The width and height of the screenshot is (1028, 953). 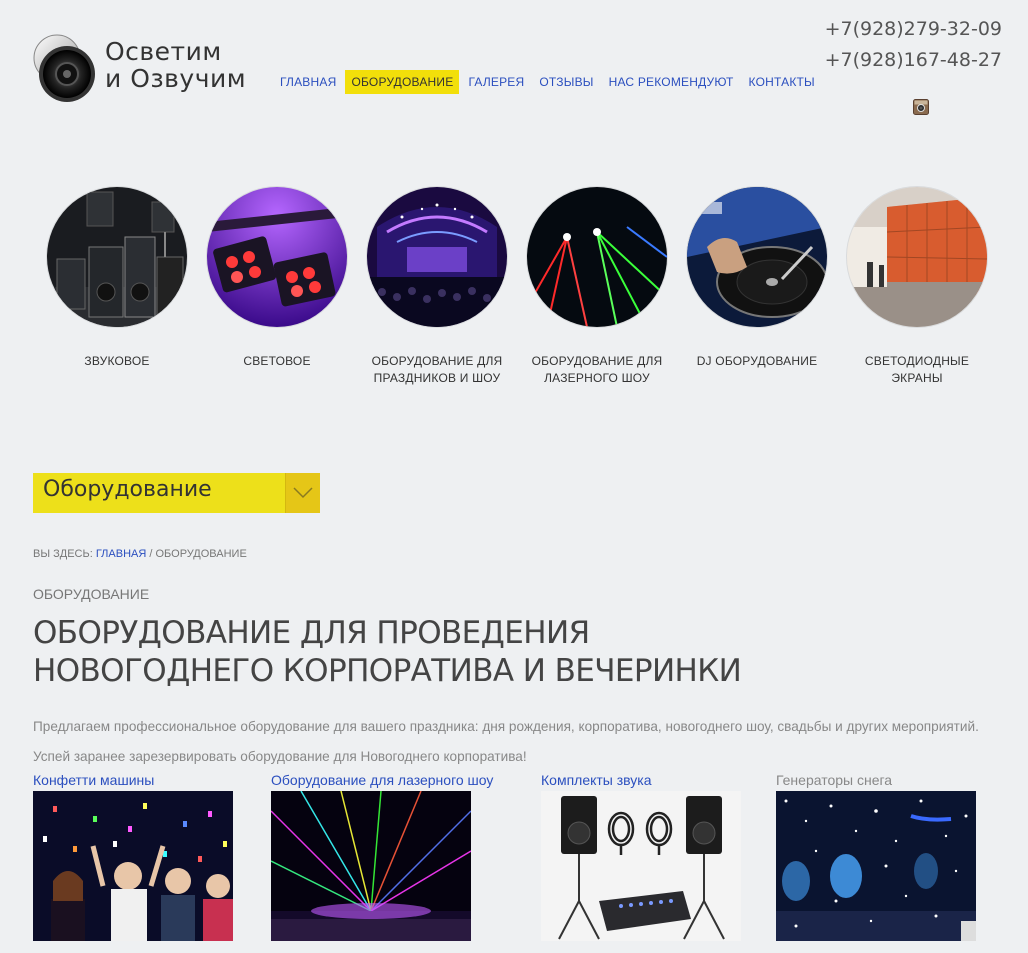 I want to click on category-sound: ЗВУКОВОЕ, so click(x=117, y=287).